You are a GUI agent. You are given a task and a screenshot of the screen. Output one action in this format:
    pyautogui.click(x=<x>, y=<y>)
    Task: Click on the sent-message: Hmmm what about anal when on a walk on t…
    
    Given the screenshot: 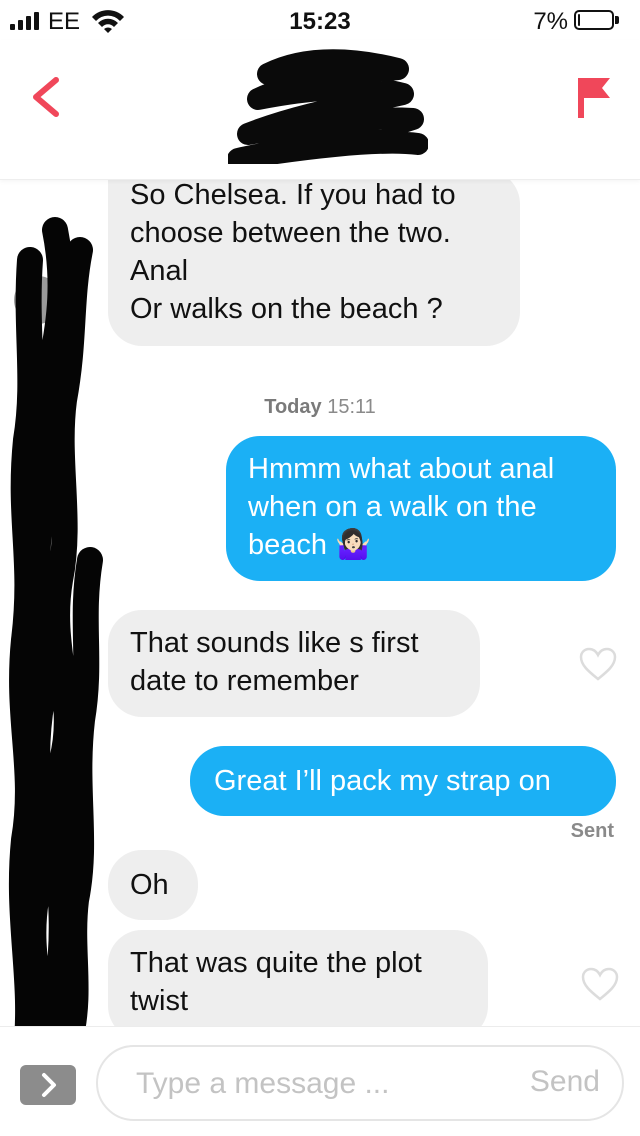 What is the action you would take?
    pyautogui.click(x=421, y=508)
    